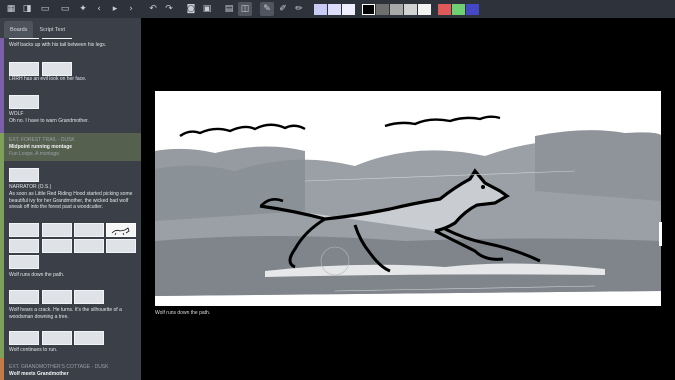 The height and width of the screenshot is (380, 675). I want to click on color-swatch-green, so click(458, 9).